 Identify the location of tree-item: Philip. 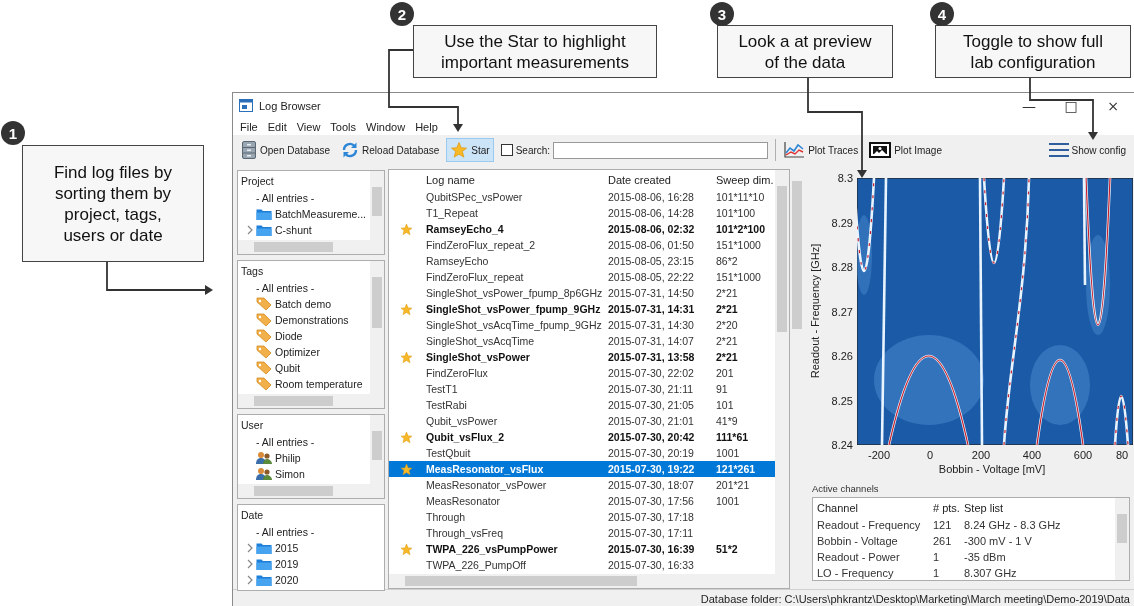
(288, 458).